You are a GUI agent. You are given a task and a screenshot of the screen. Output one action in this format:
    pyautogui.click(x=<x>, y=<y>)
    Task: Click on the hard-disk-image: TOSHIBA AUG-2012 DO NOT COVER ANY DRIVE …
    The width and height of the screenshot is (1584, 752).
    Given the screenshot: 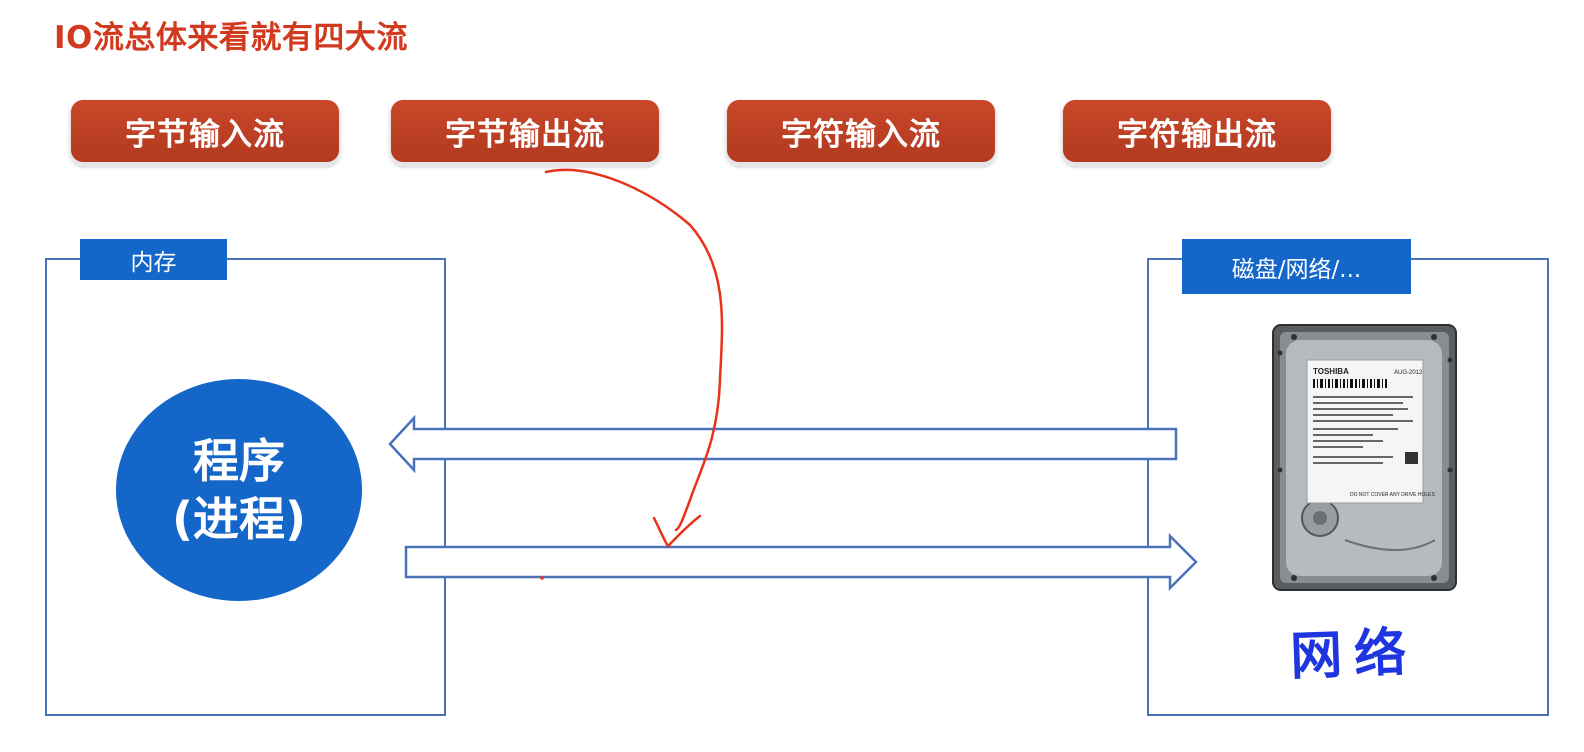 What is the action you would take?
    pyautogui.click(x=1364, y=457)
    